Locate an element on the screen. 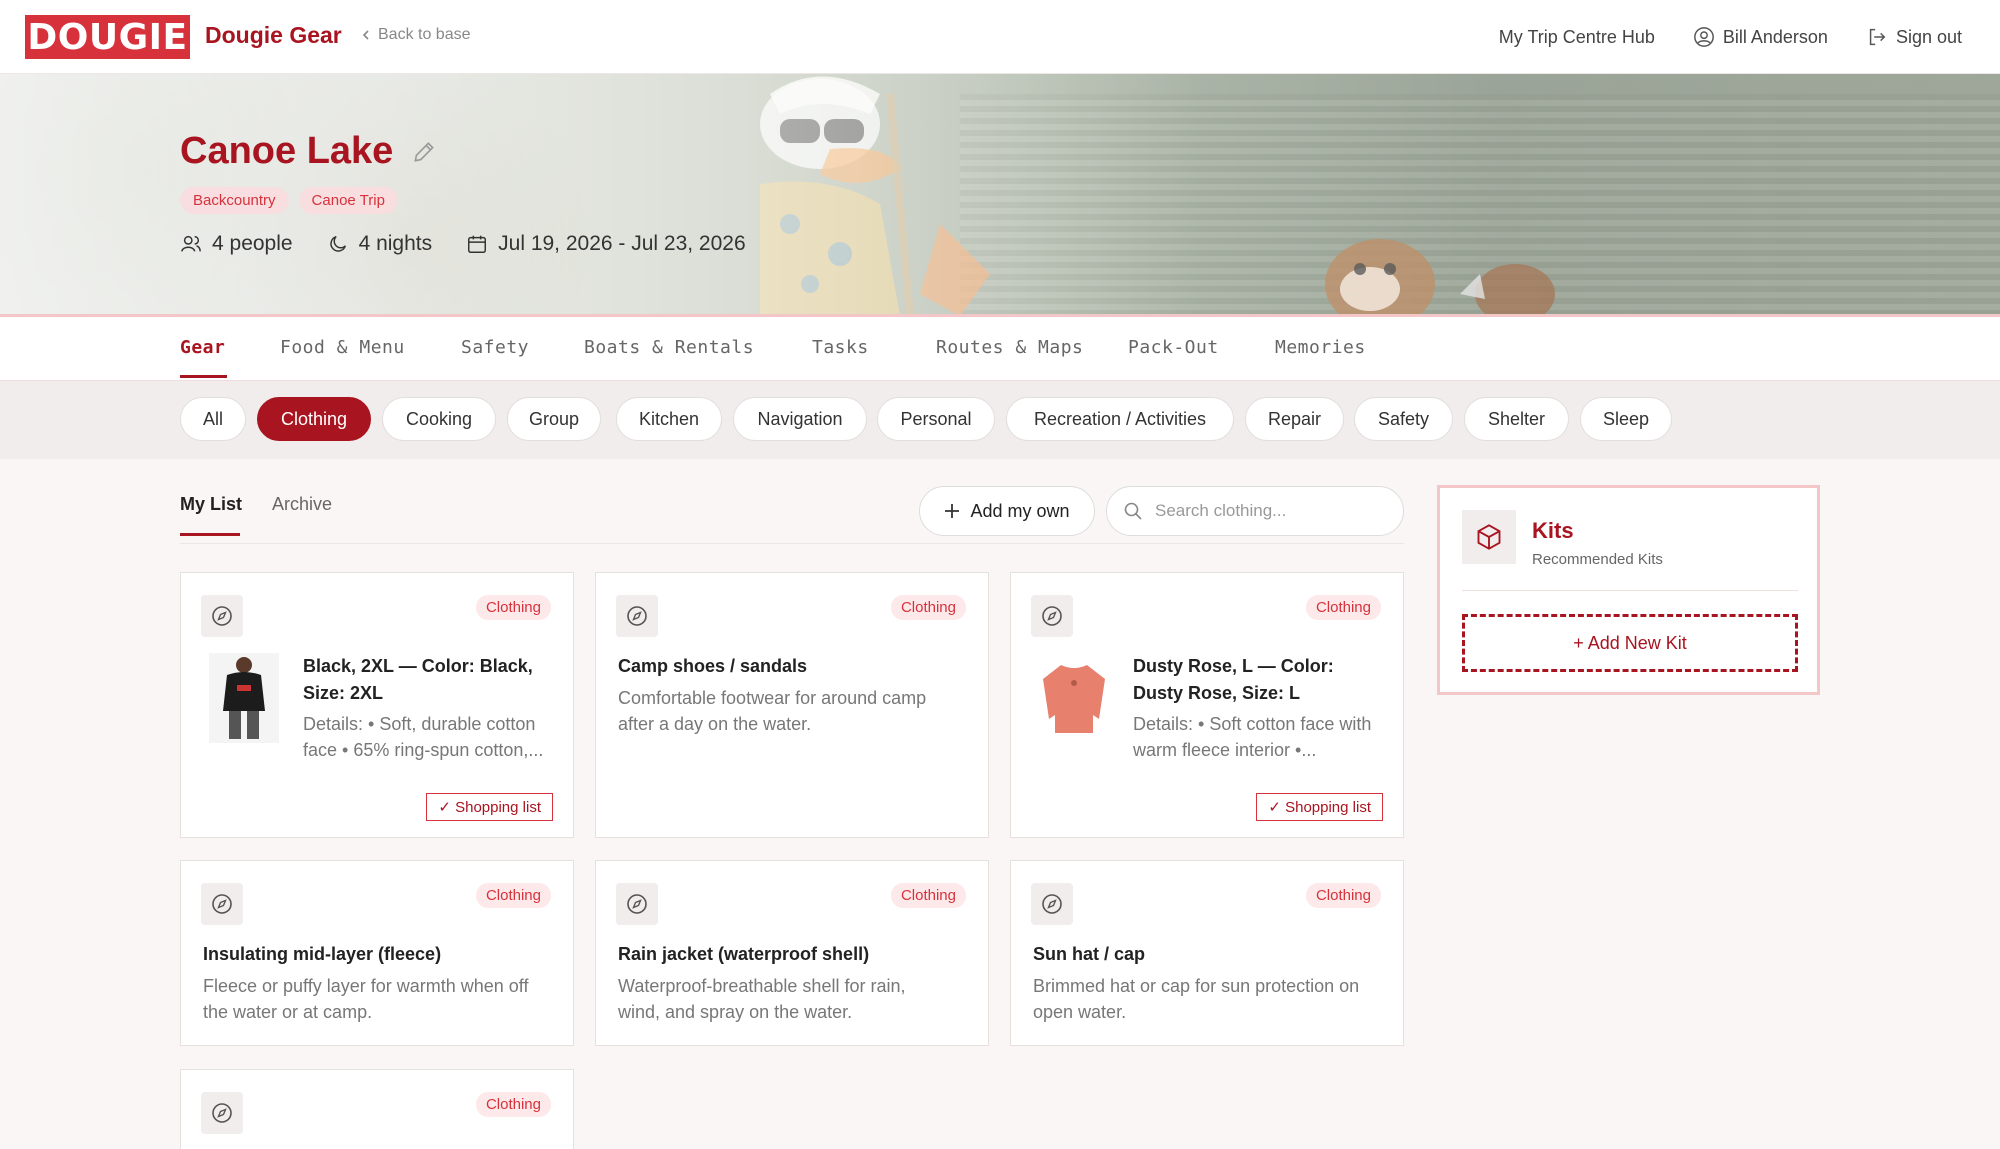  tab-routes-maps: Routes & Maps is located at coordinates (1009, 347).